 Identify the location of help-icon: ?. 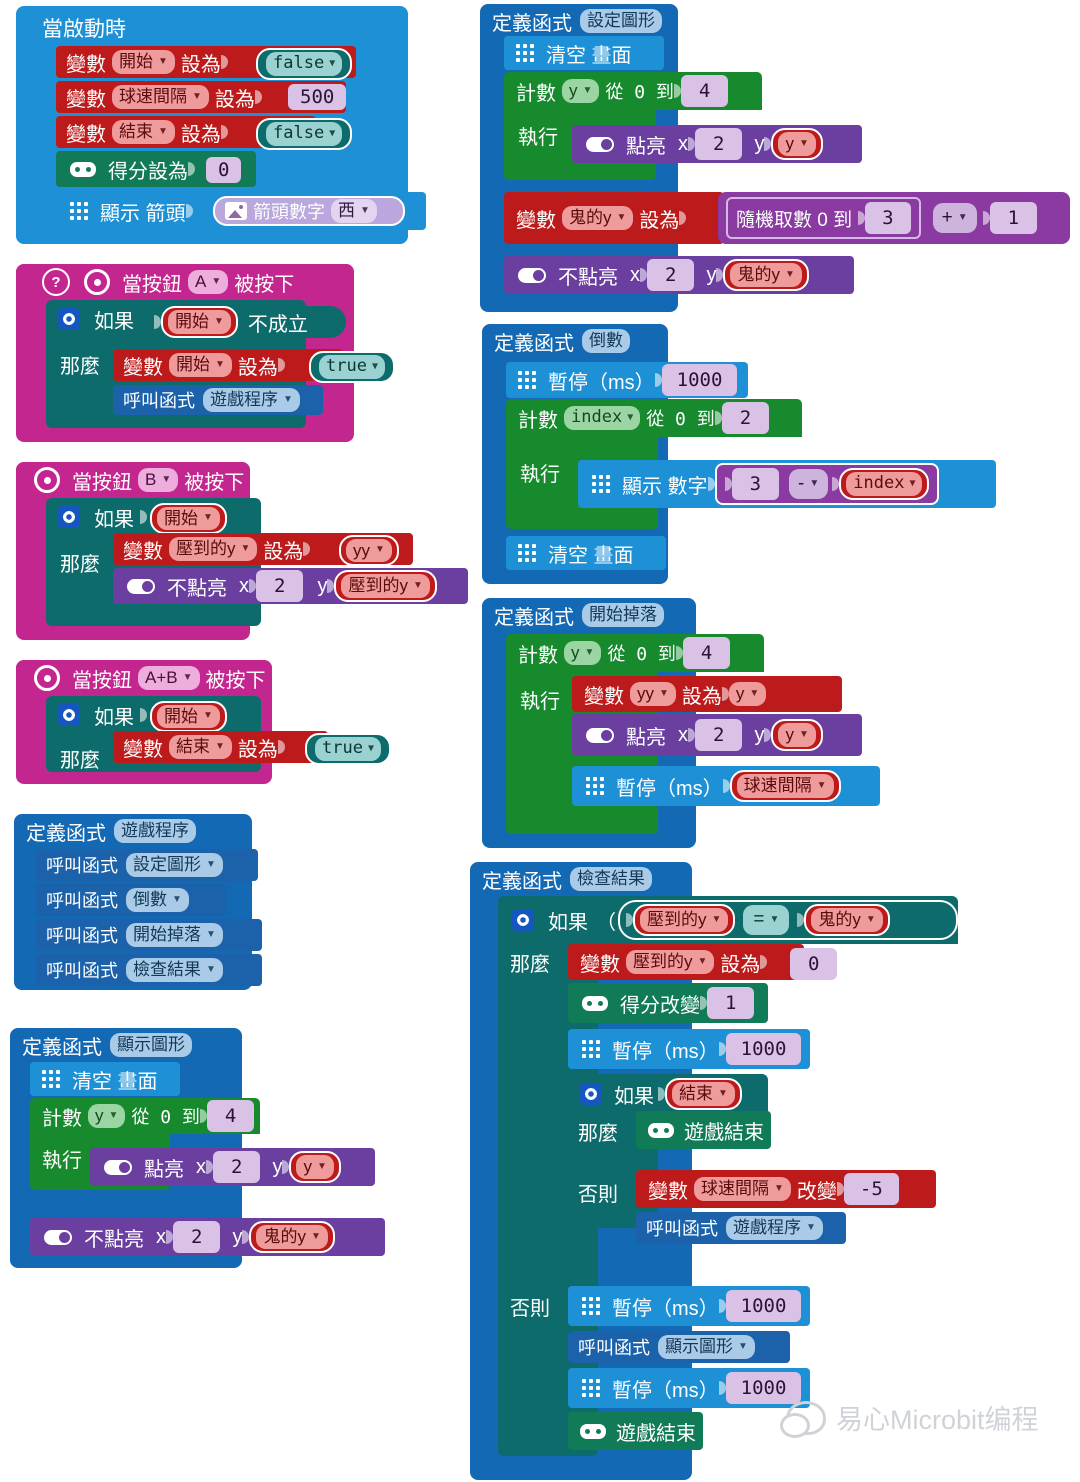
(56, 282).